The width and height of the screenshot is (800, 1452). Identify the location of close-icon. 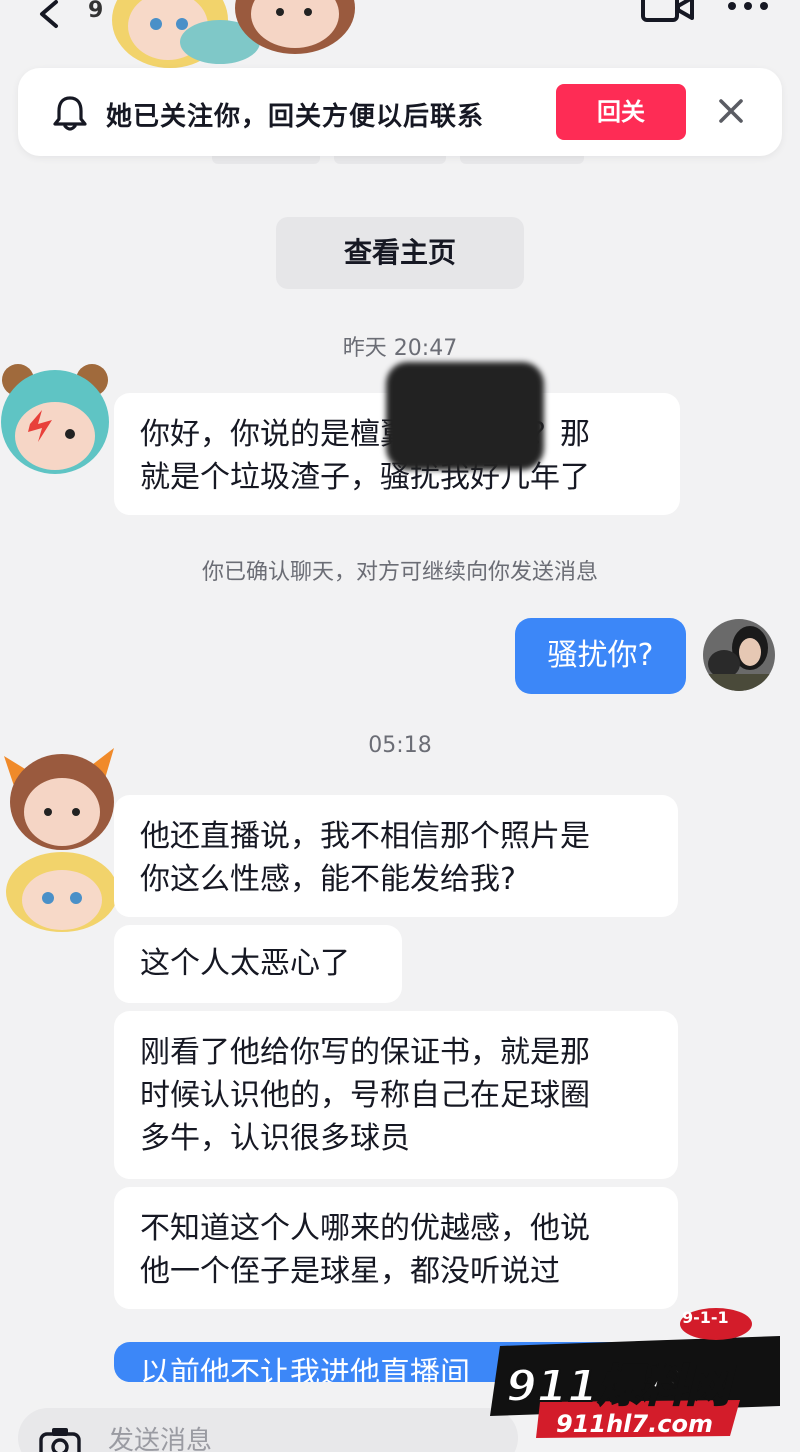
(731, 111).